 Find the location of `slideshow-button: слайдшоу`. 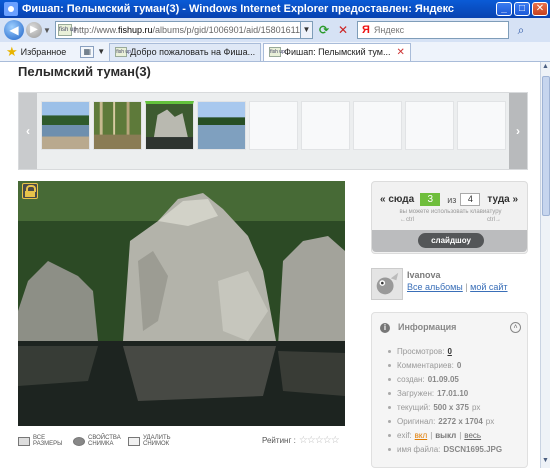

slideshow-button: слайдшоу is located at coordinates (451, 240).